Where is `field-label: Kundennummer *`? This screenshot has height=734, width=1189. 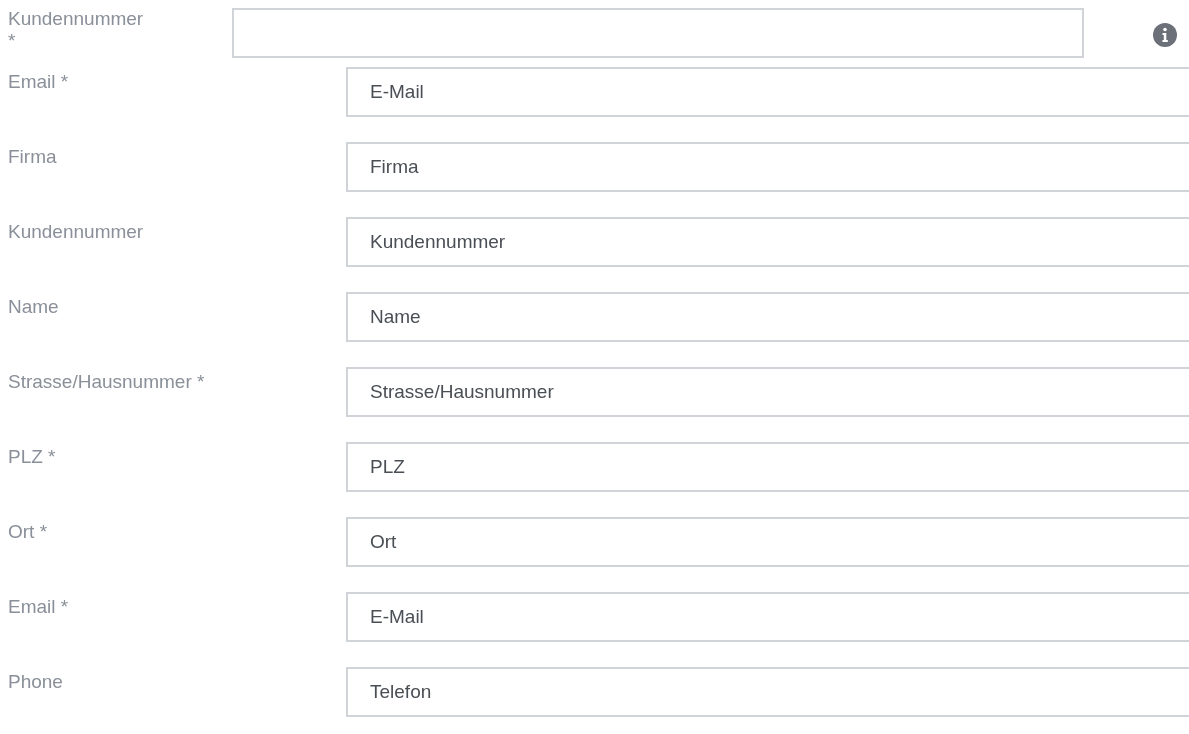 field-label: Kundennummer * is located at coordinates (76, 30).